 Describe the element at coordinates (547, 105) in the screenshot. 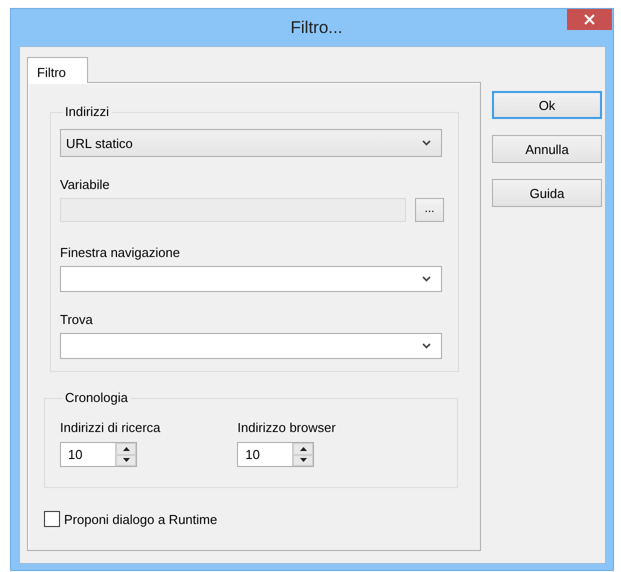

I see `dialog-button: Ok` at that location.